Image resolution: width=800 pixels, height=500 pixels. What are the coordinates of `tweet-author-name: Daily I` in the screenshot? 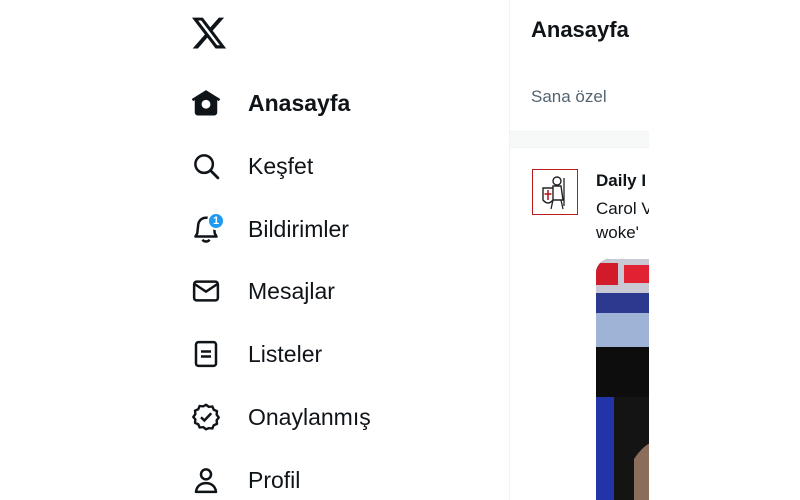 It's located at (621, 181).